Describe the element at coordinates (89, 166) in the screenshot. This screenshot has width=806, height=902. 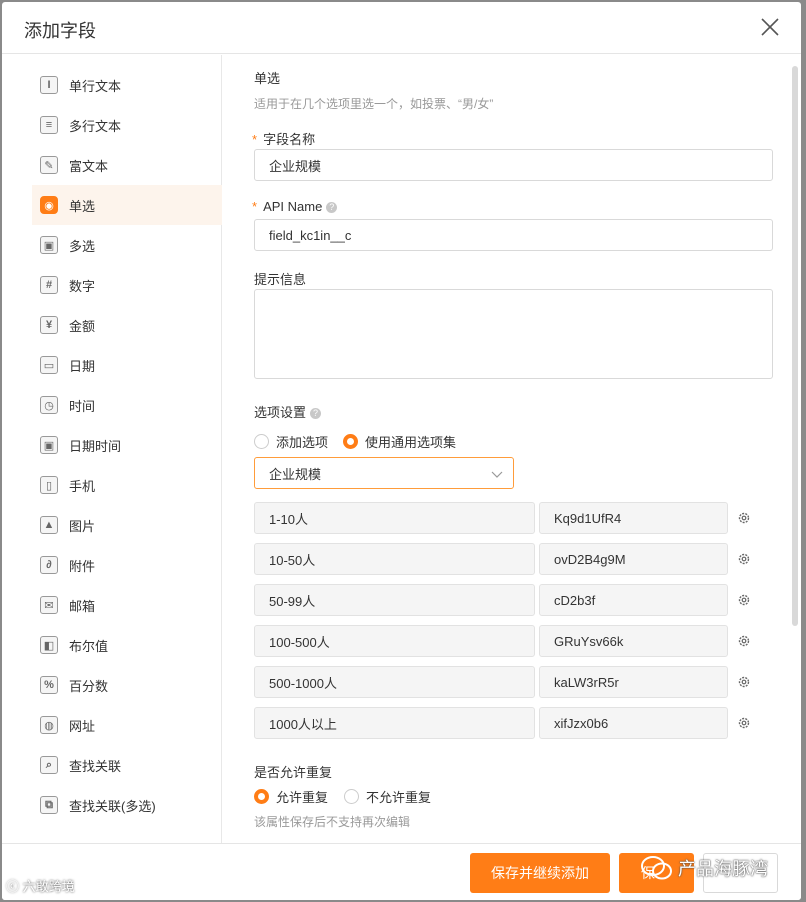
I see `sidebar-item-label: 富文本` at that location.